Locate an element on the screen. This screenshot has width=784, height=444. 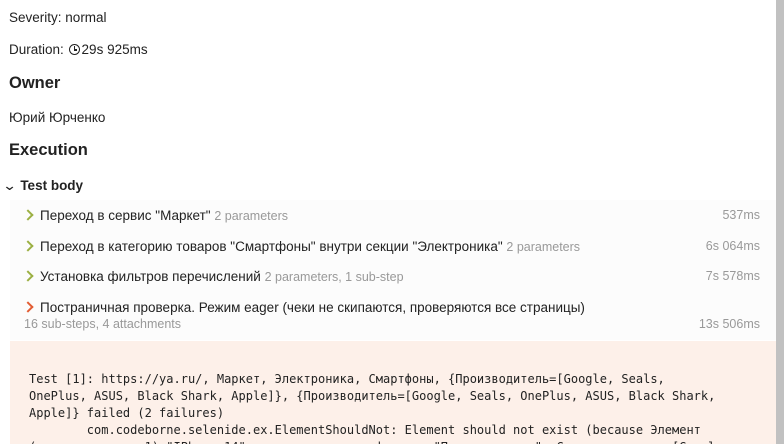
step-duration: 6s 064ms is located at coordinates (732, 246).